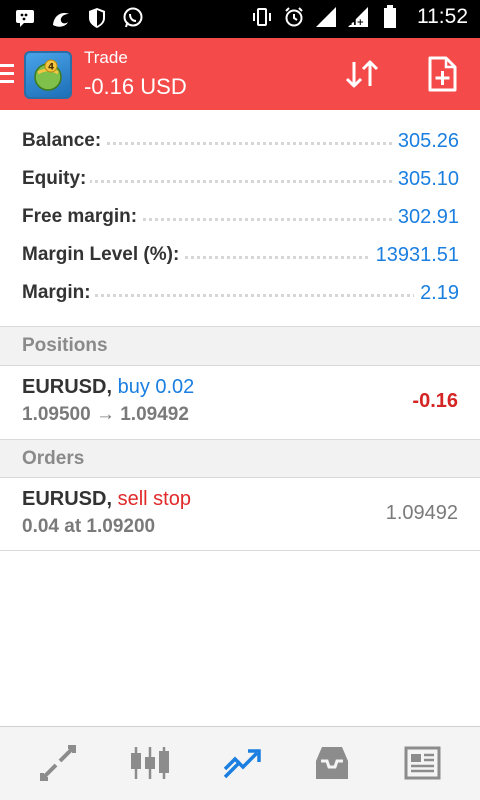  Describe the element at coordinates (358, 17) in the screenshot. I see `signal-h-plus-icon: H+` at that location.